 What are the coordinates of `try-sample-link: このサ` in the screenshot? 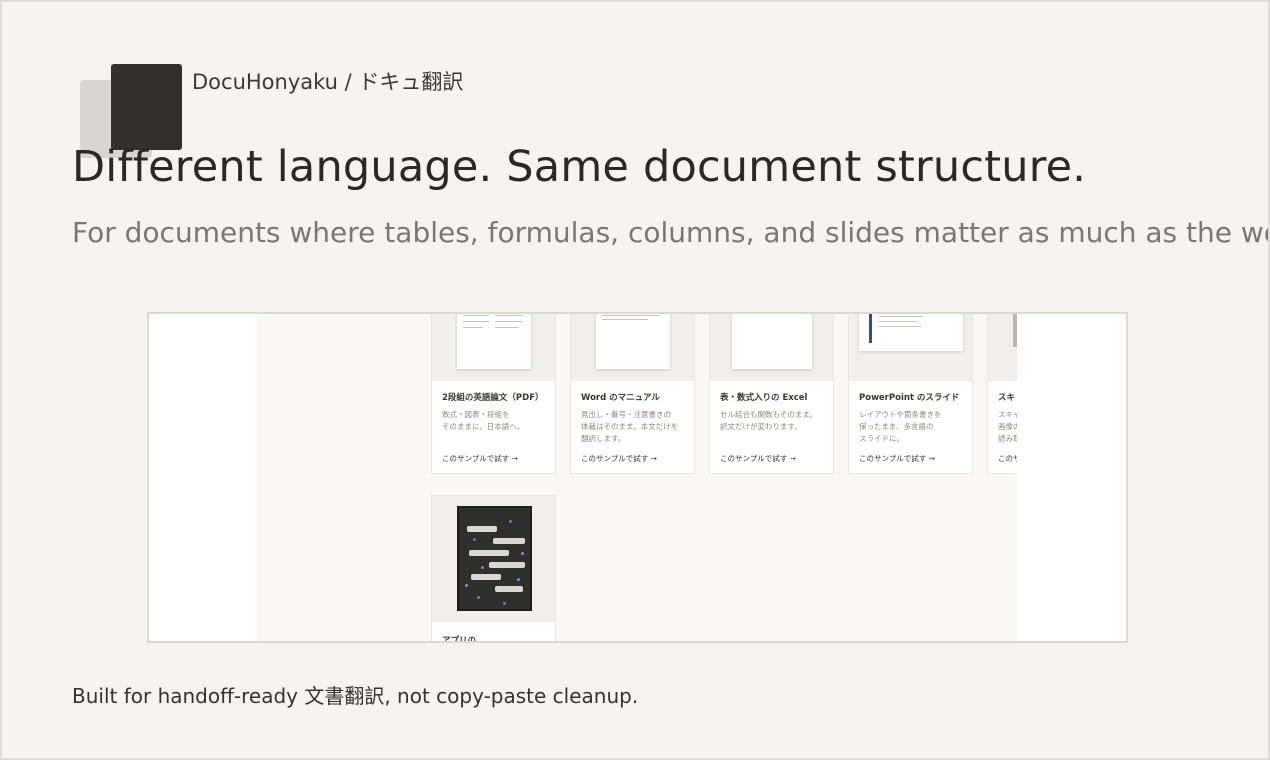 It's located at (1007, 458).